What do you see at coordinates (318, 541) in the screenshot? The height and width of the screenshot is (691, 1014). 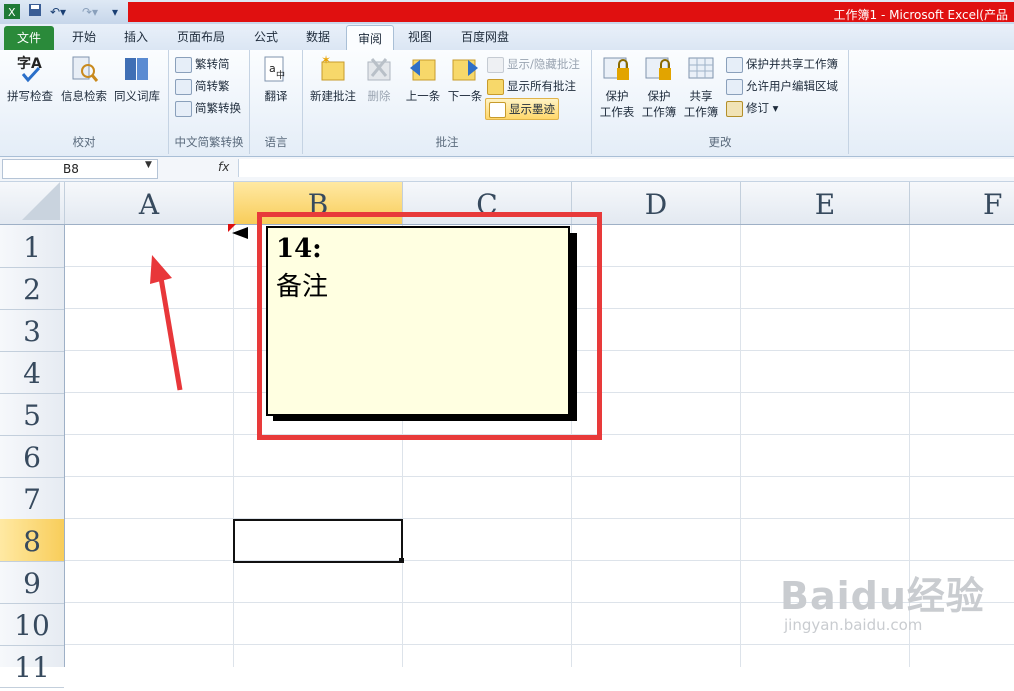 I see `selected-cell-b8` at bounding box center [318, 541].